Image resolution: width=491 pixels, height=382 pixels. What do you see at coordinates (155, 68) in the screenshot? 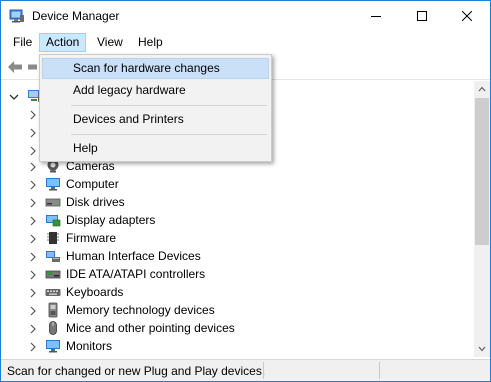
I see `menu-item-scan-hardware: Scan for hardware changes` at bounding box center [155, 68].